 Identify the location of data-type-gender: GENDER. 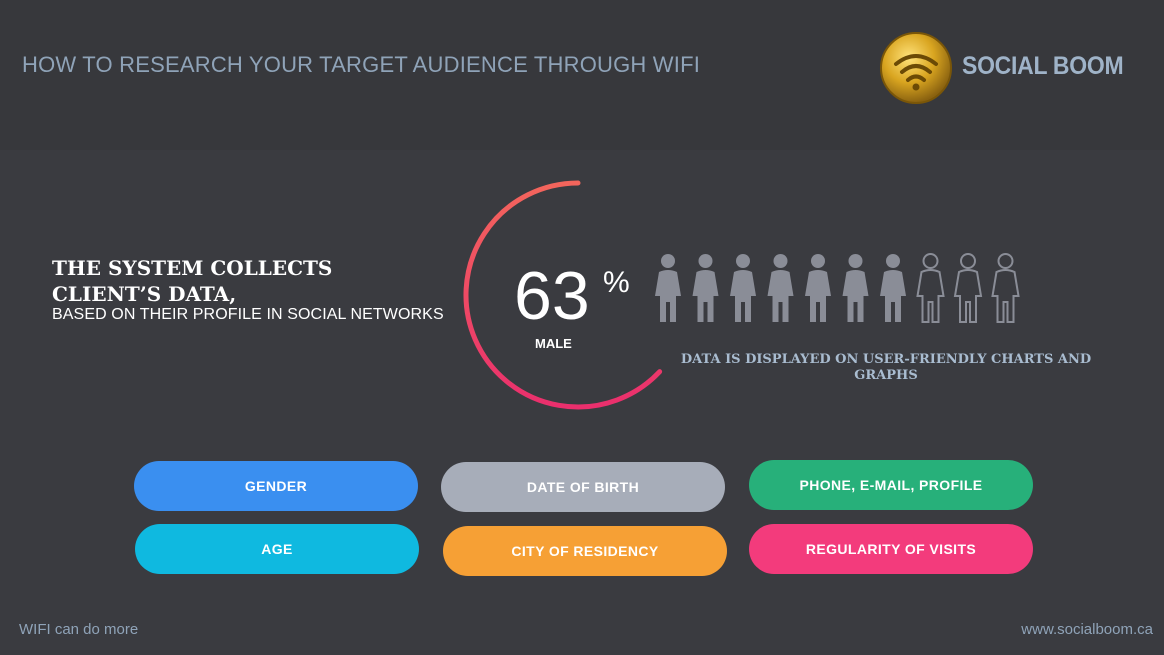
(276, 486).